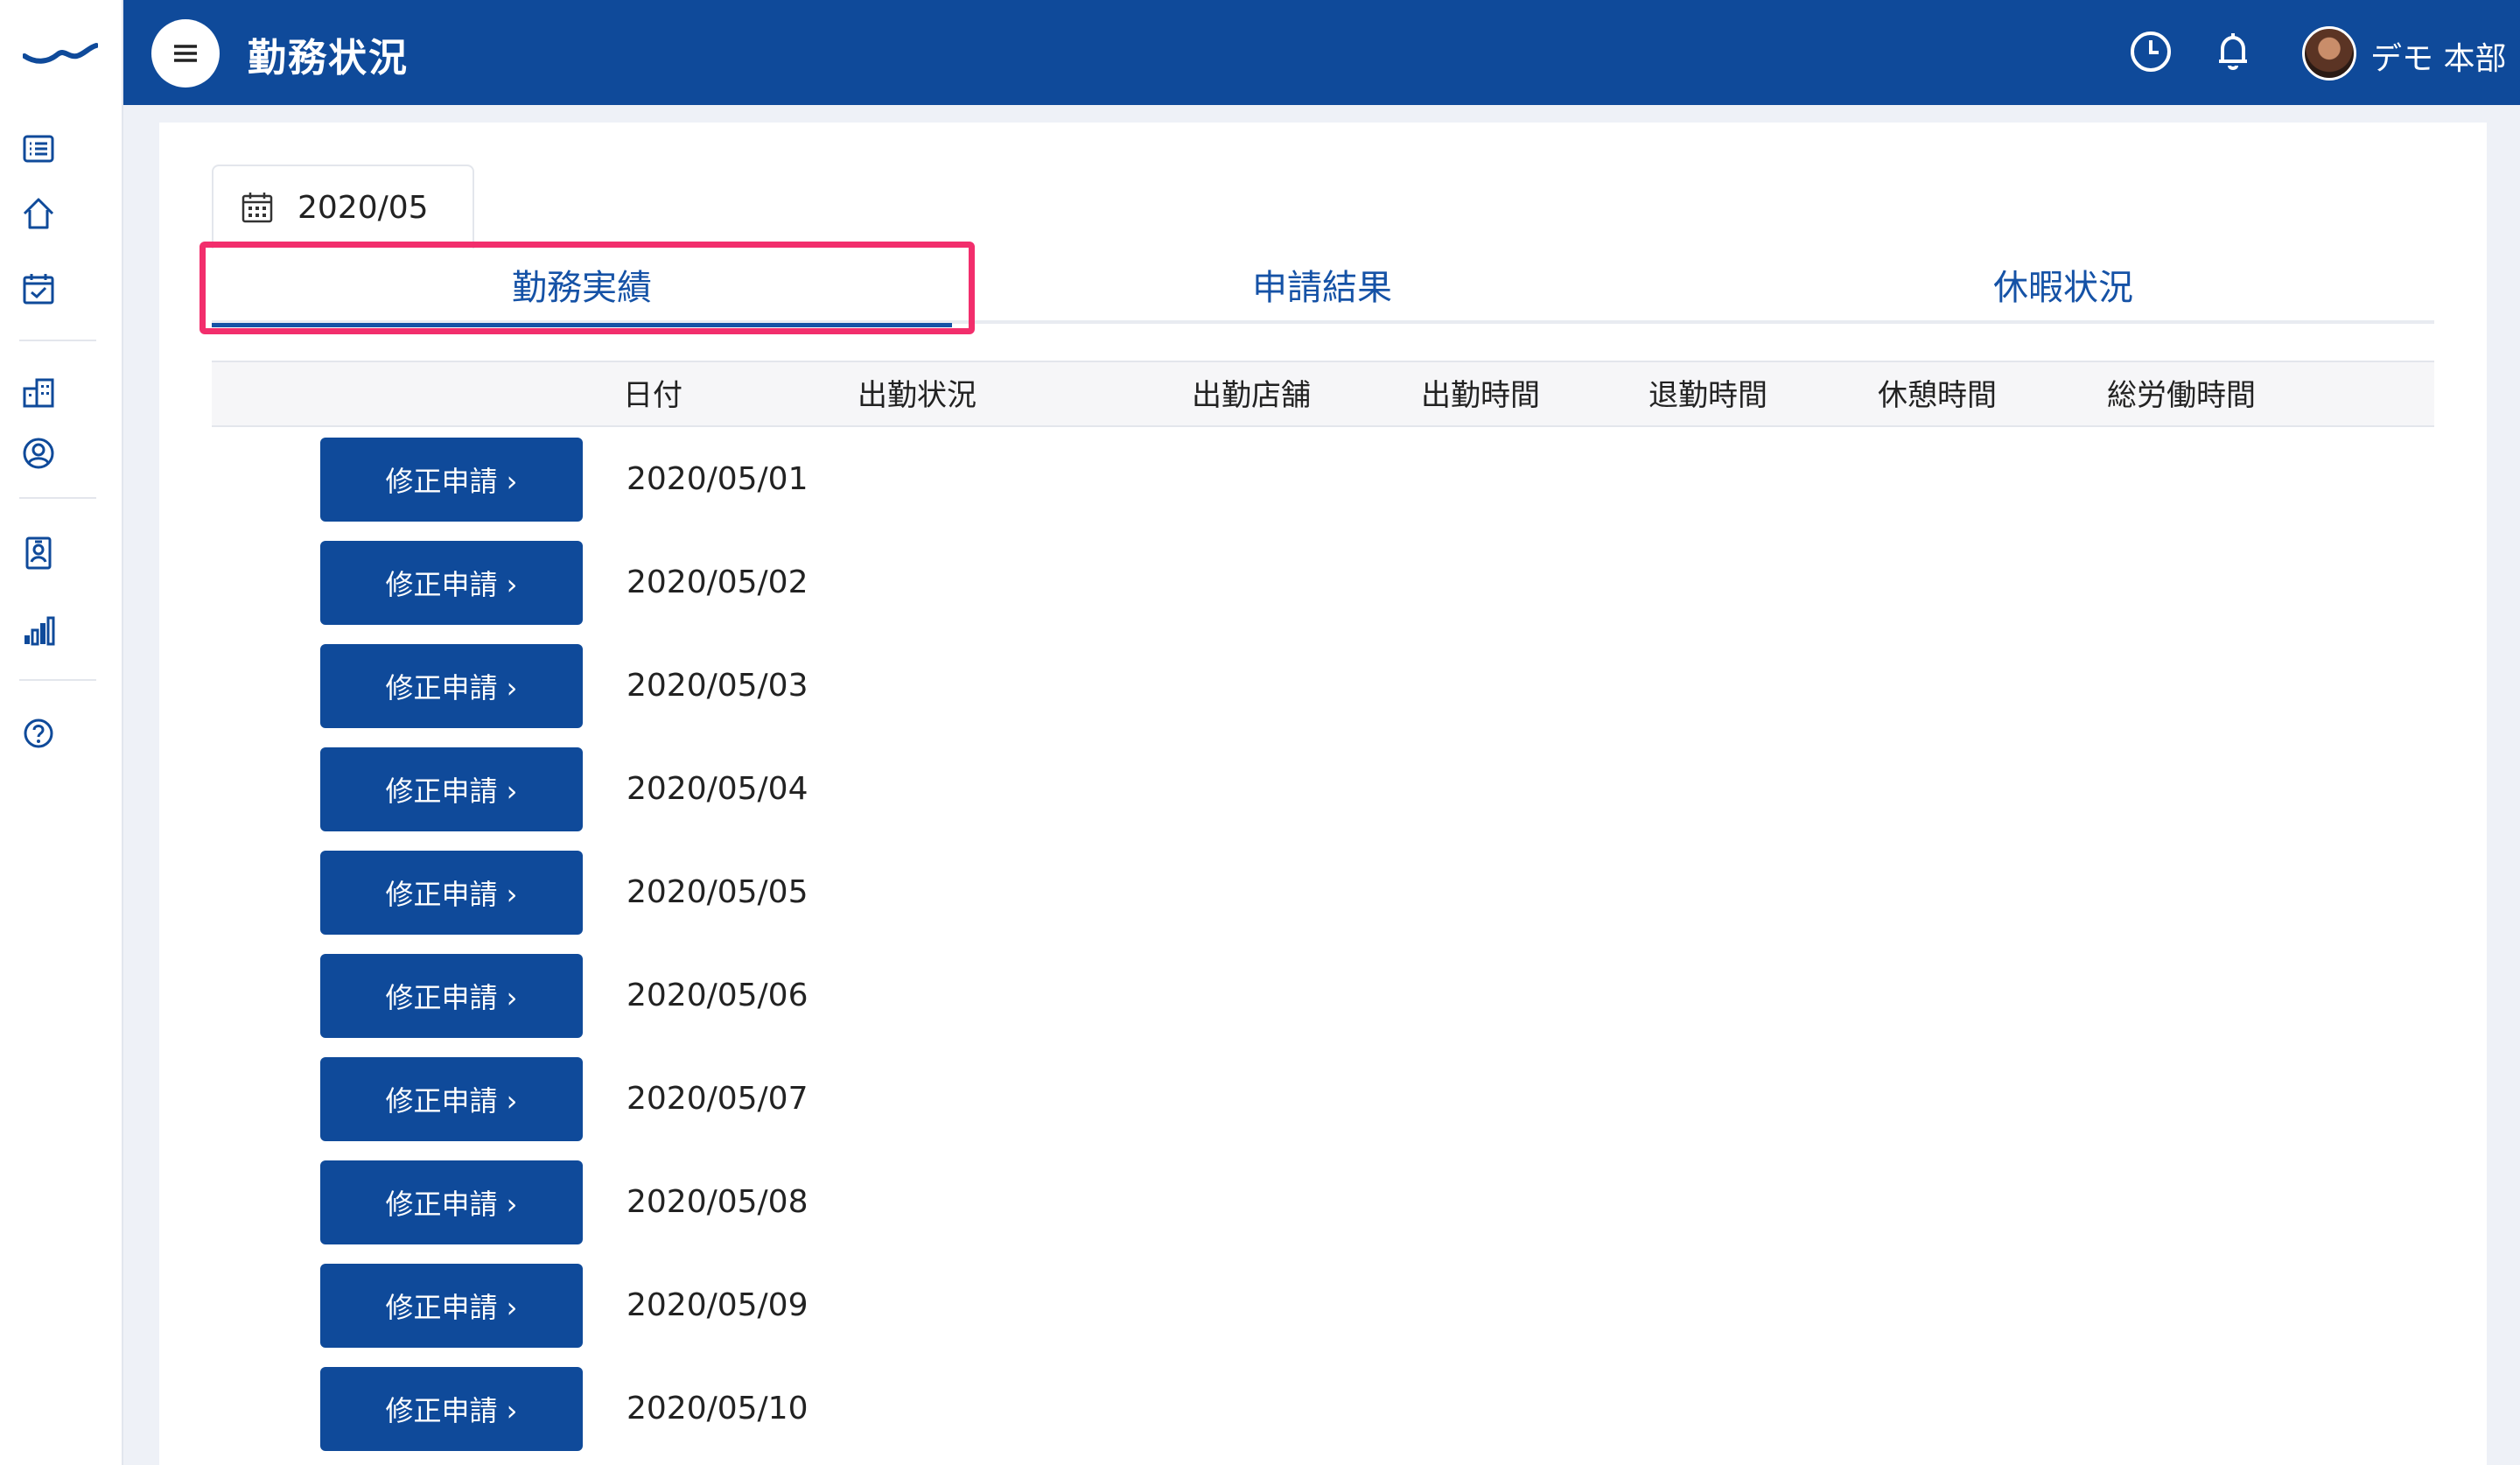 Image resolution: width=2520 pixels, height=1465 pixels. Describe the element at coordinates (2438, 56) in the screenshot. I see `user-name: デモ 本部` at that location.